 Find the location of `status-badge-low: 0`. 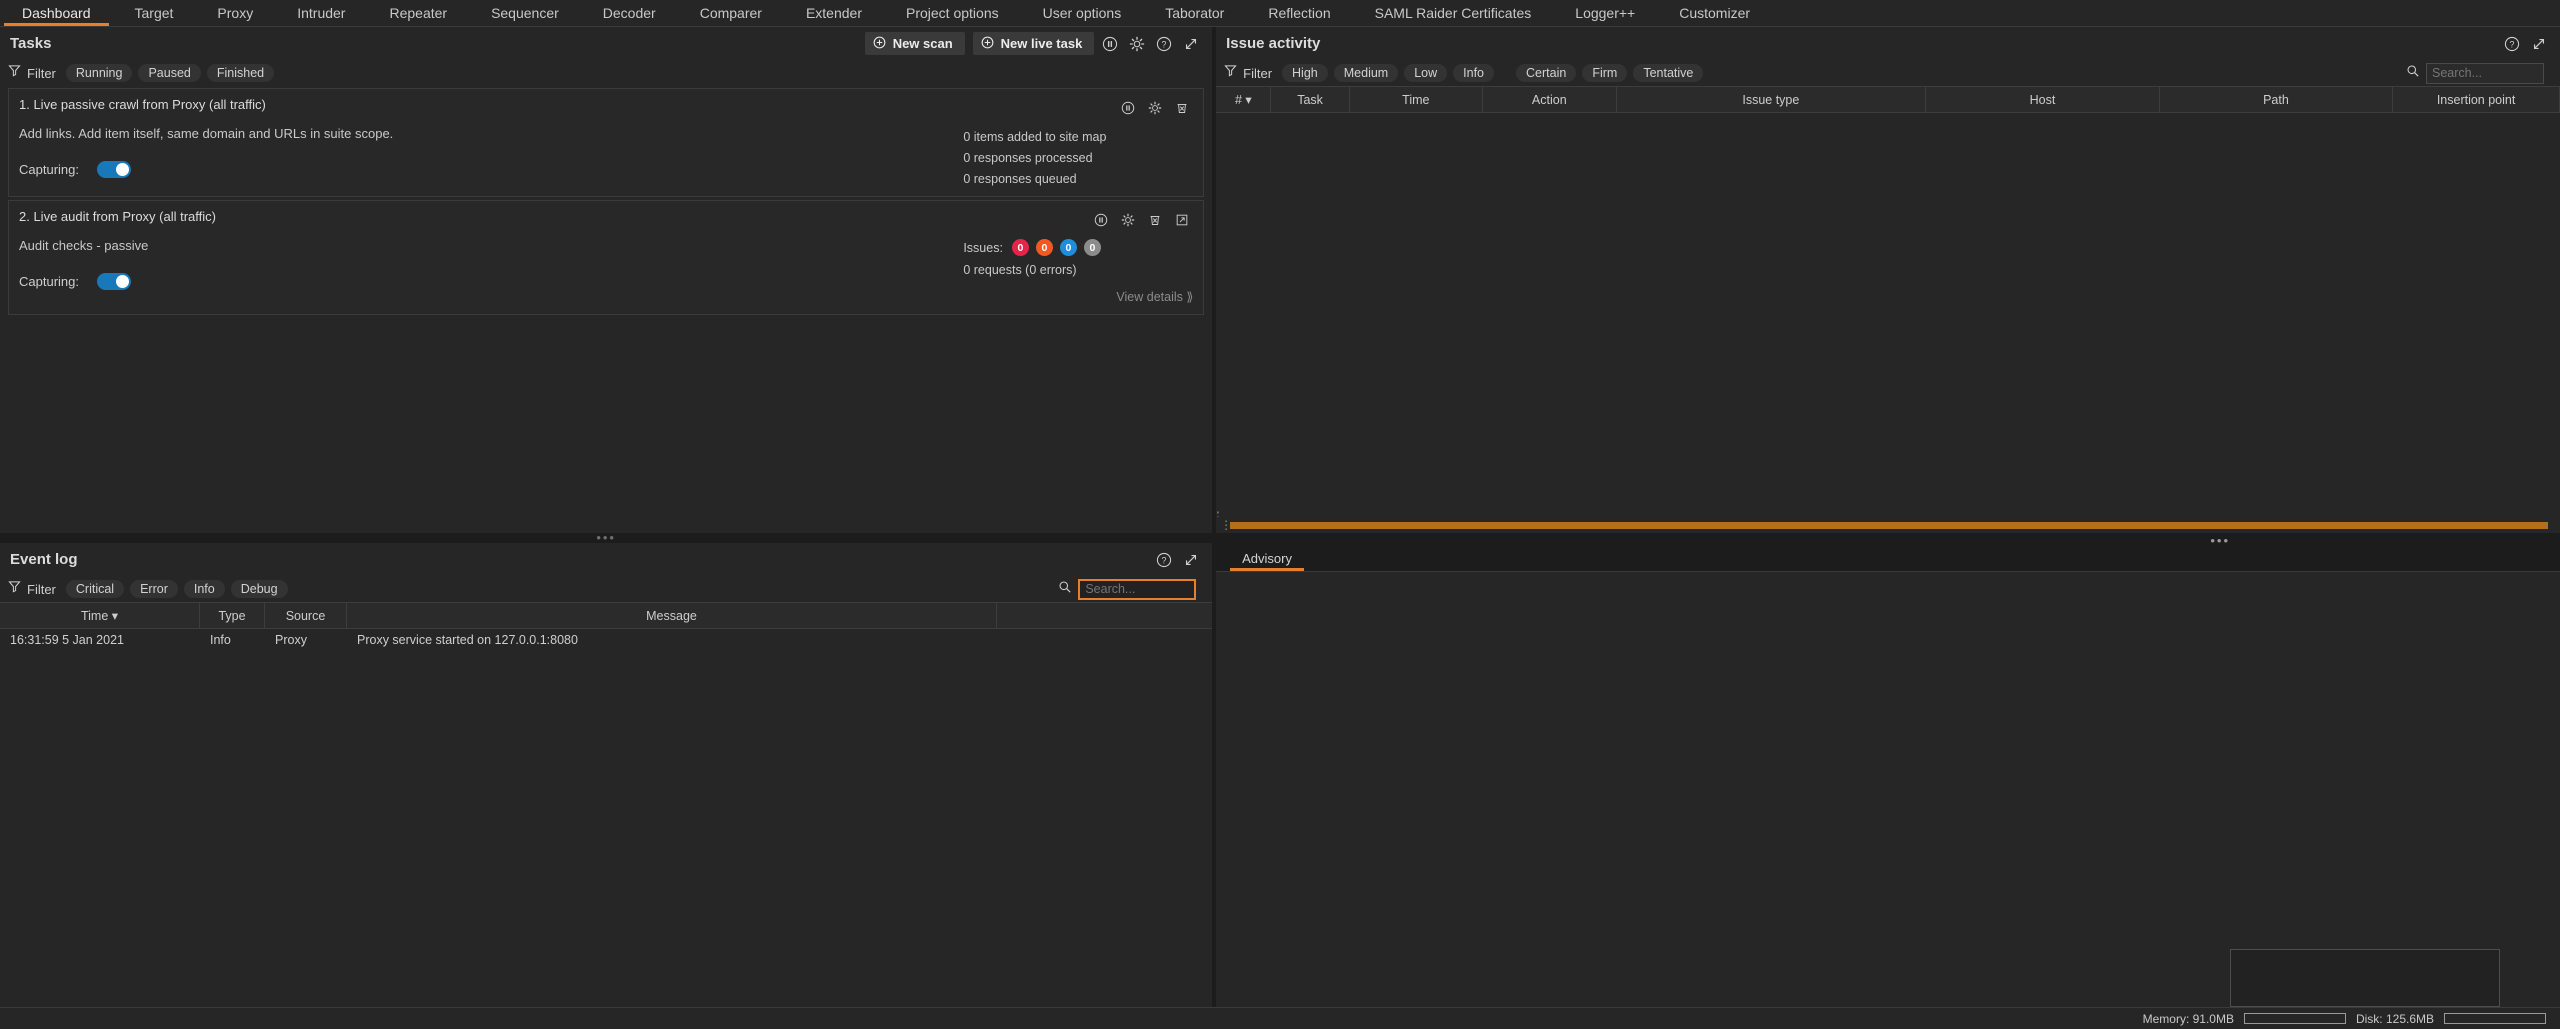

status-badge-low: 0 is located at coordinates (1068, 247).